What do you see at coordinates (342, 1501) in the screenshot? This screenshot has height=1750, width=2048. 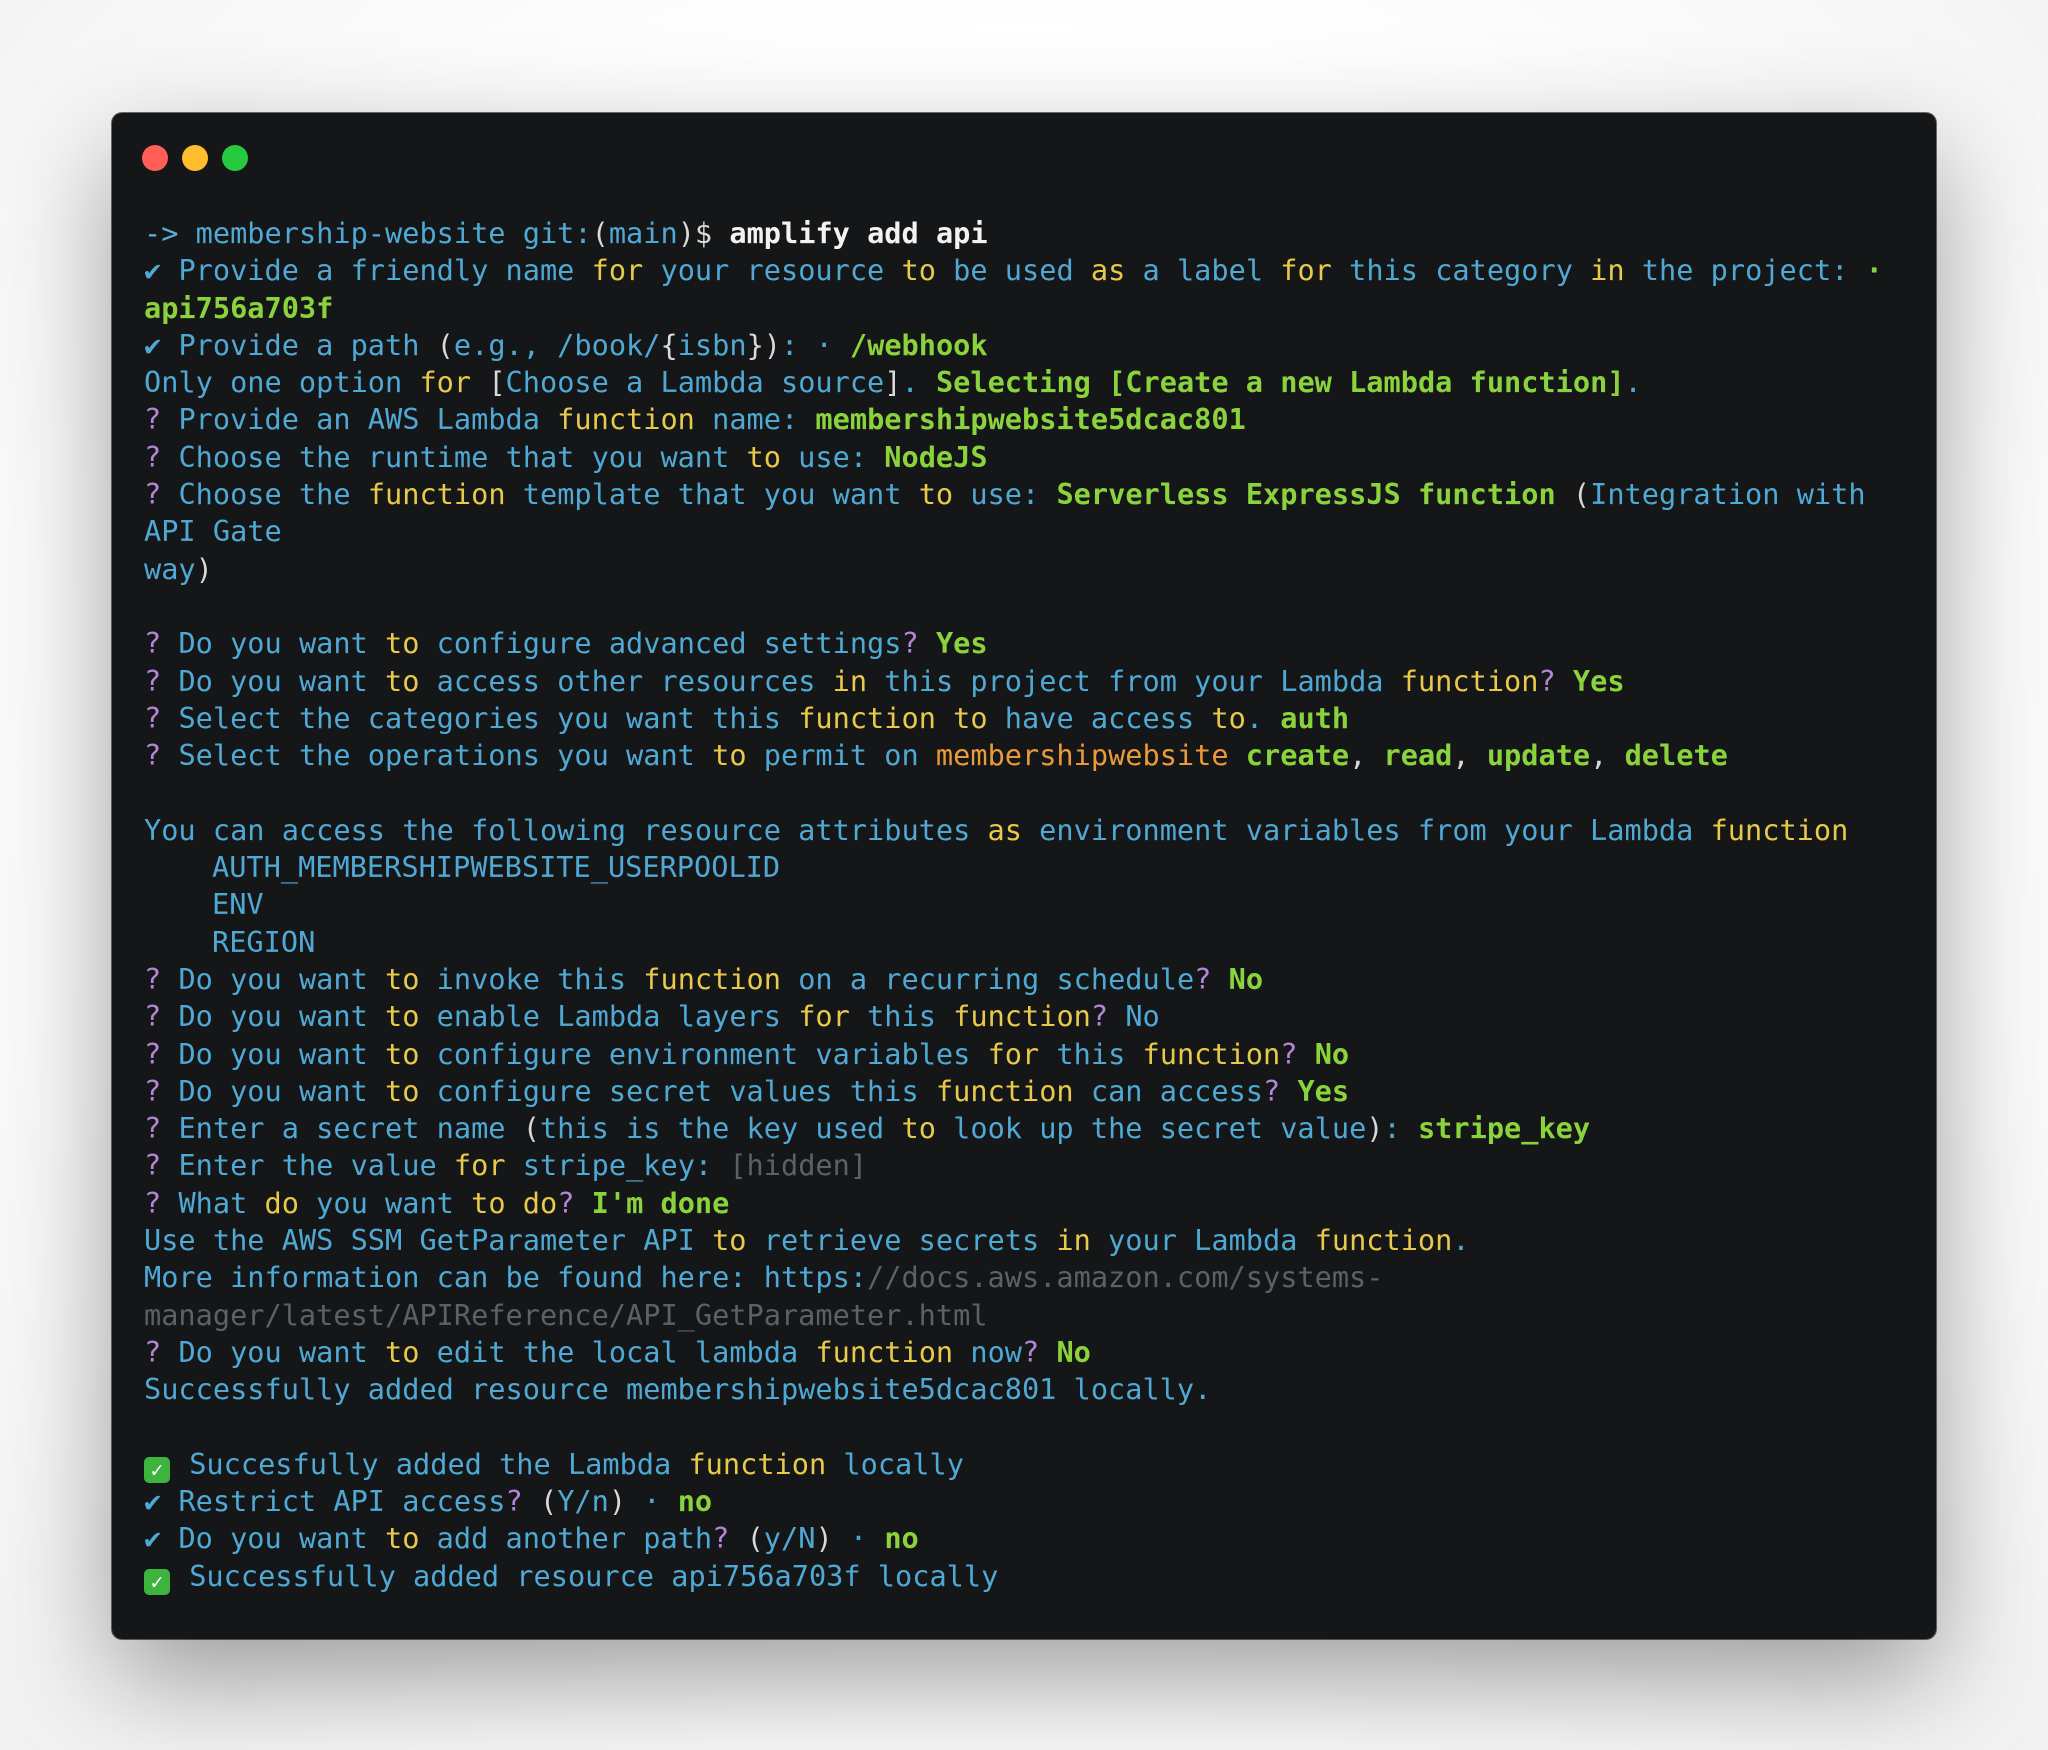 I see `terminal-text: Restrict API access` at bounding box center [342, 1501].